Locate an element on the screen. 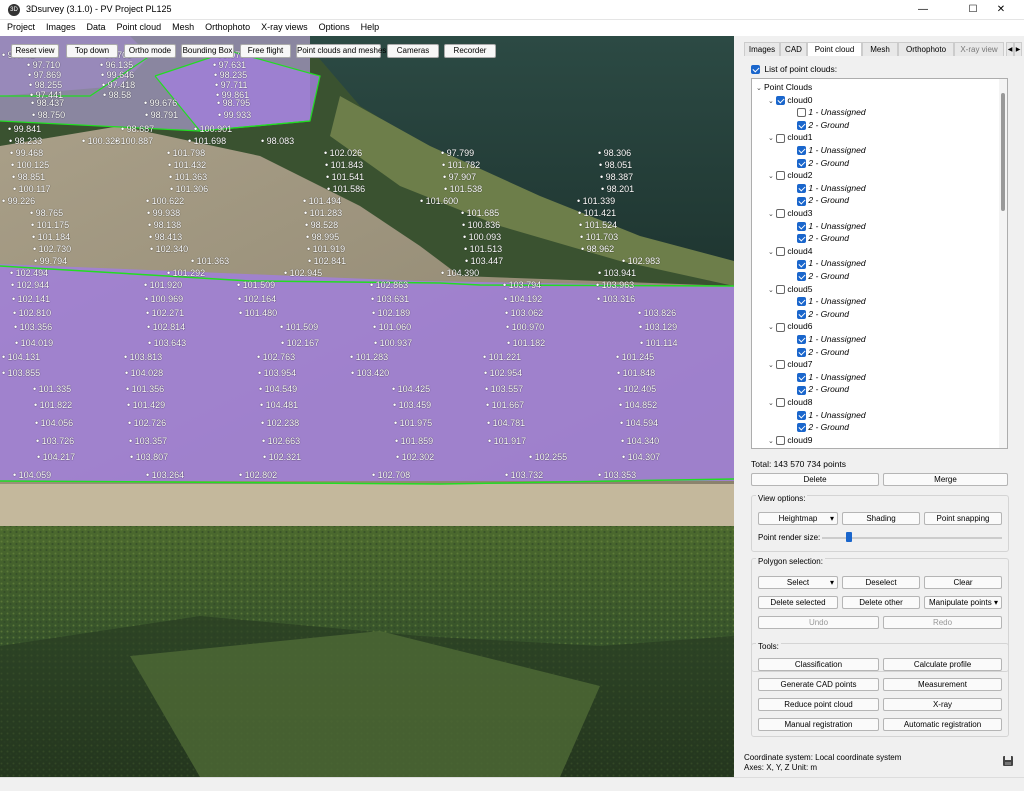  tree-cloud-row: ⌄ cloud8 is located at coordinates (790, 402).